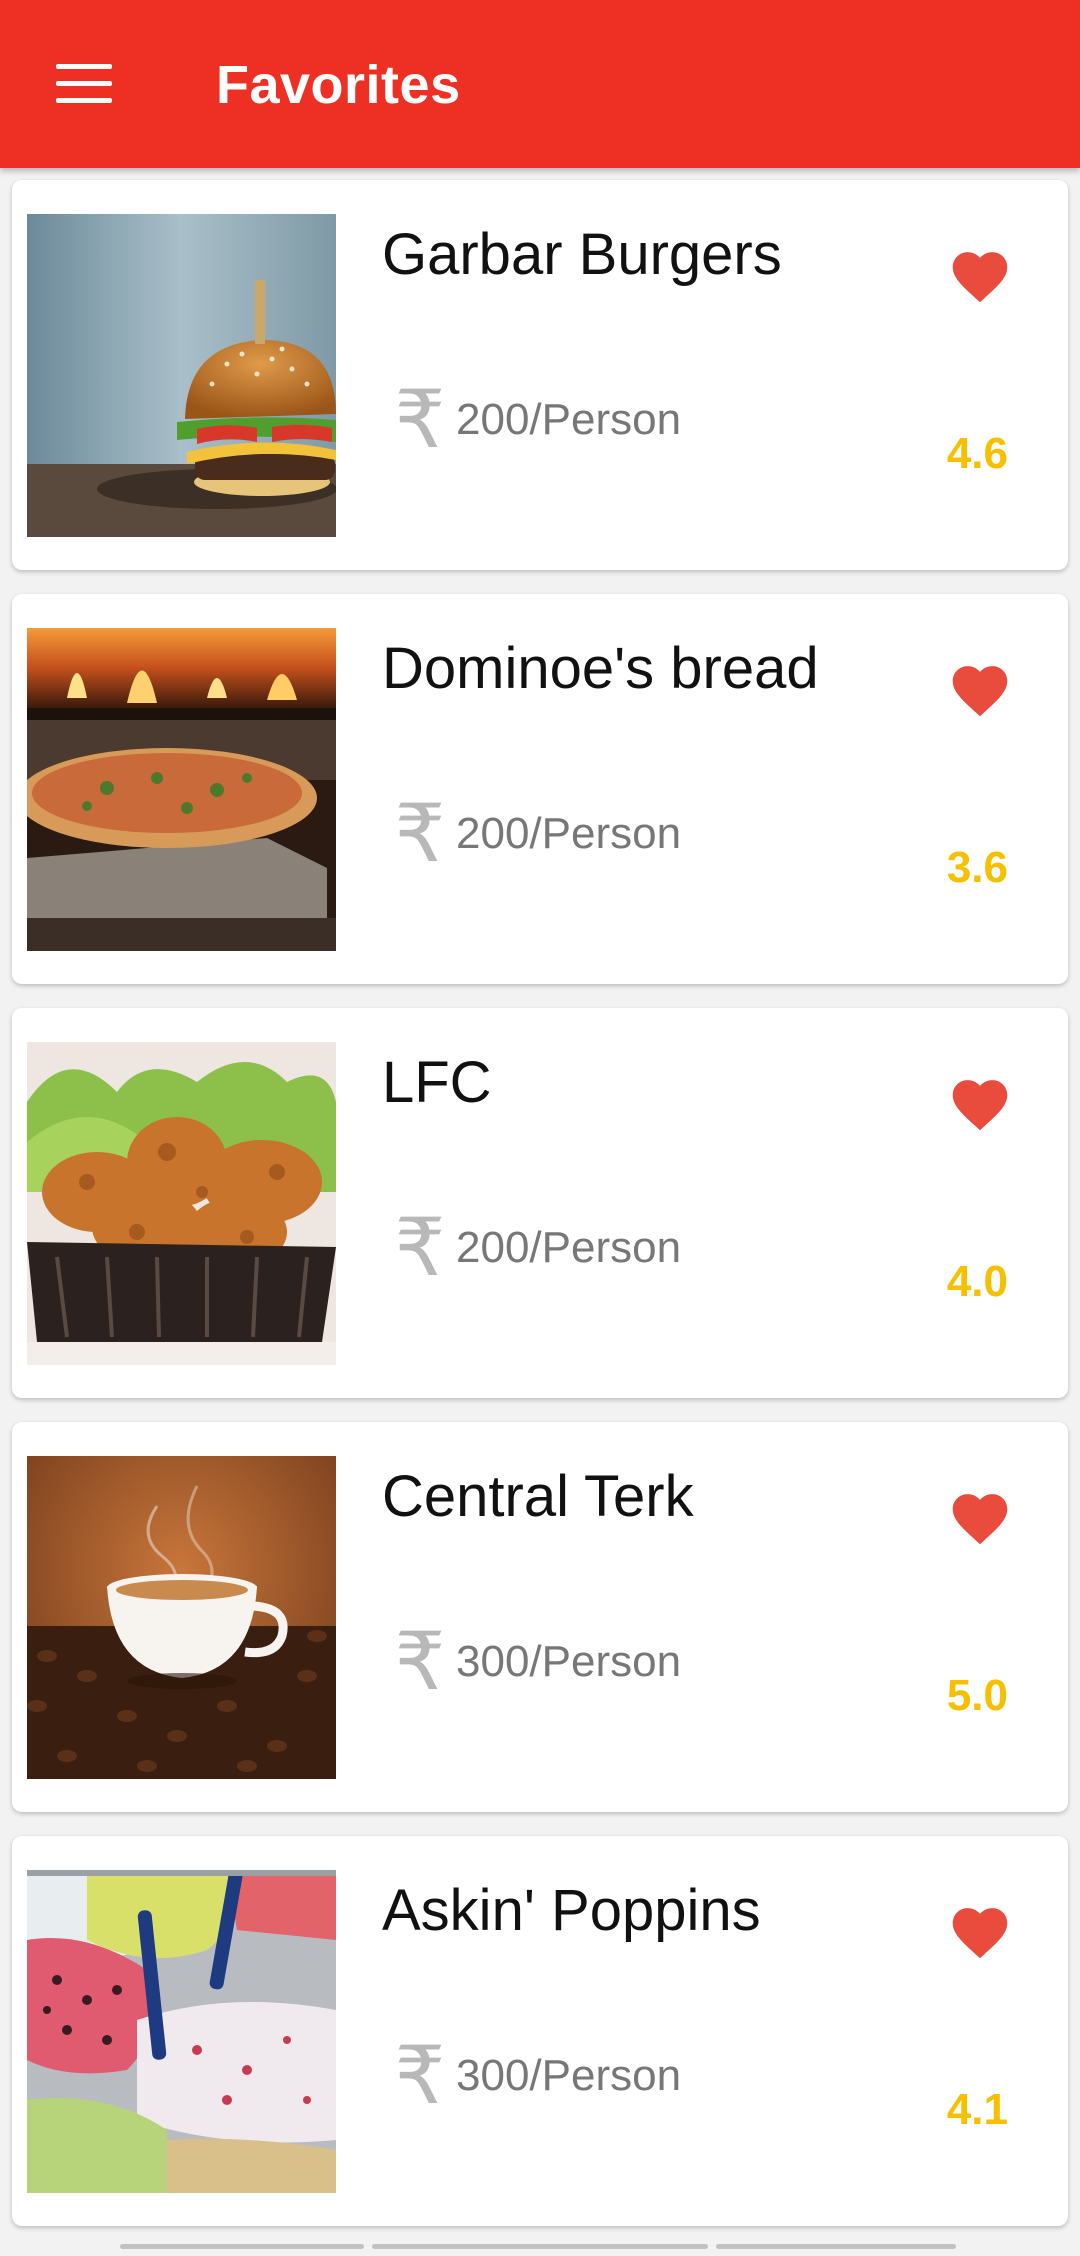 Image resolution: width=1080 pixels, height=2256 pixels. I want to click on rating-value: 3.6, so click(977, 867).